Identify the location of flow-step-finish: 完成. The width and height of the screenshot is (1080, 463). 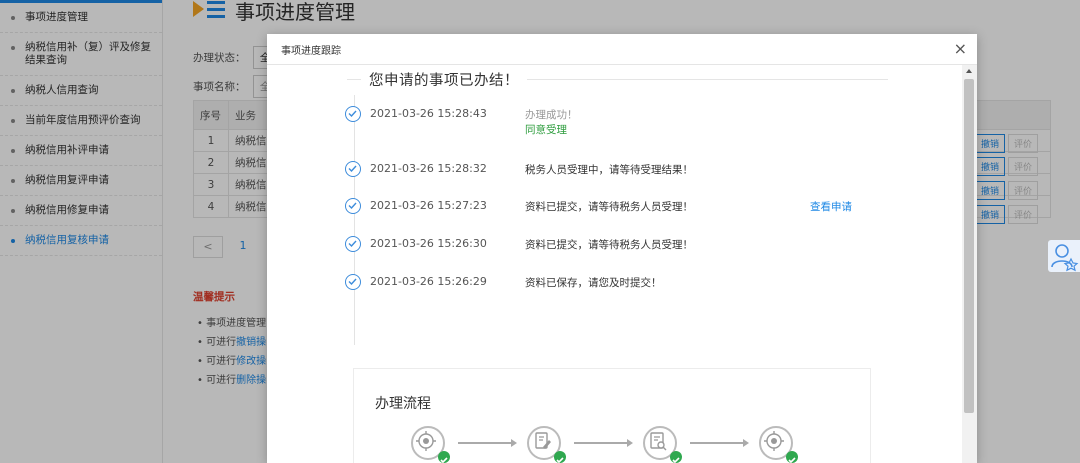
(776, 444).